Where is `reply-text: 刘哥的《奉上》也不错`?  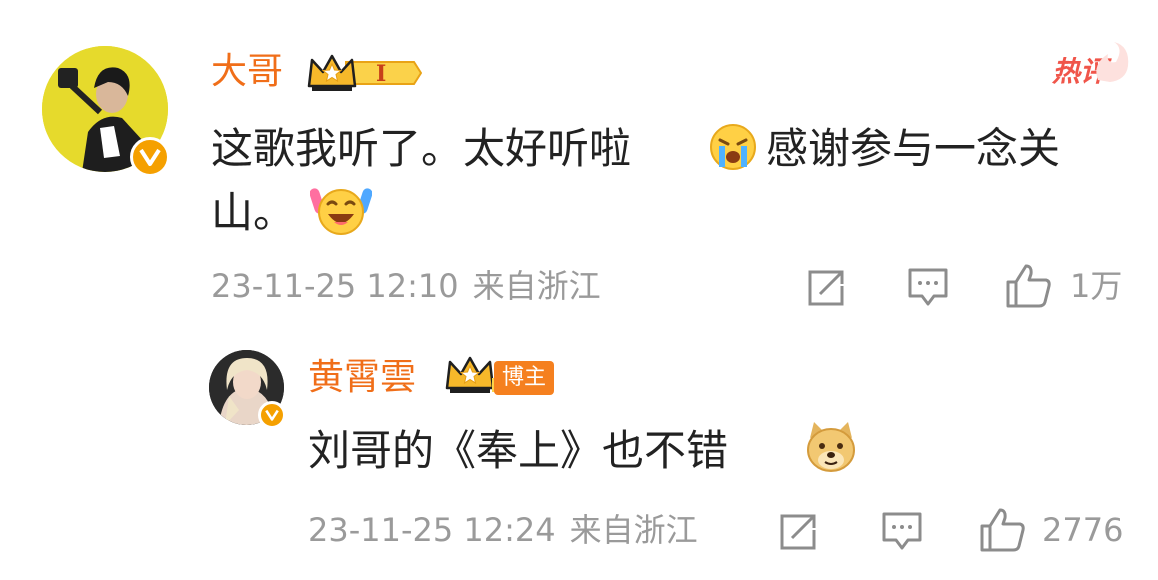 reply-text: 刘哥的《奉上》也不错 is located at coordinates (518, 450).